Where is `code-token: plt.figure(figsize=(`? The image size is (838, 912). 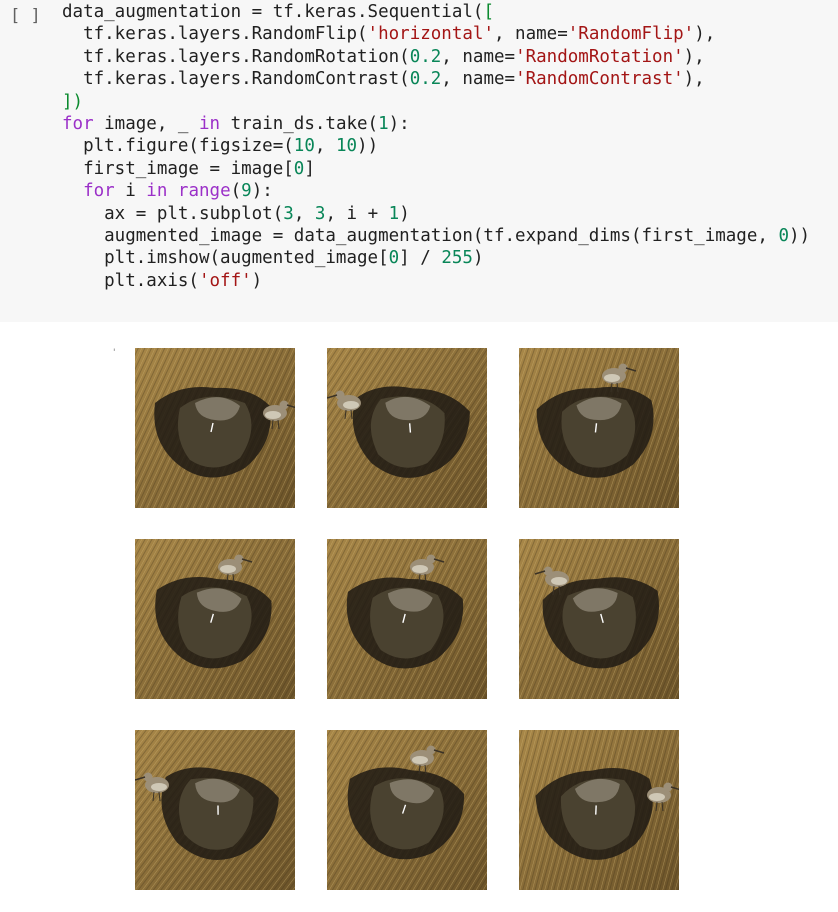 code-token: plt.figure(figsize=( is located at coordinates (178, 146).